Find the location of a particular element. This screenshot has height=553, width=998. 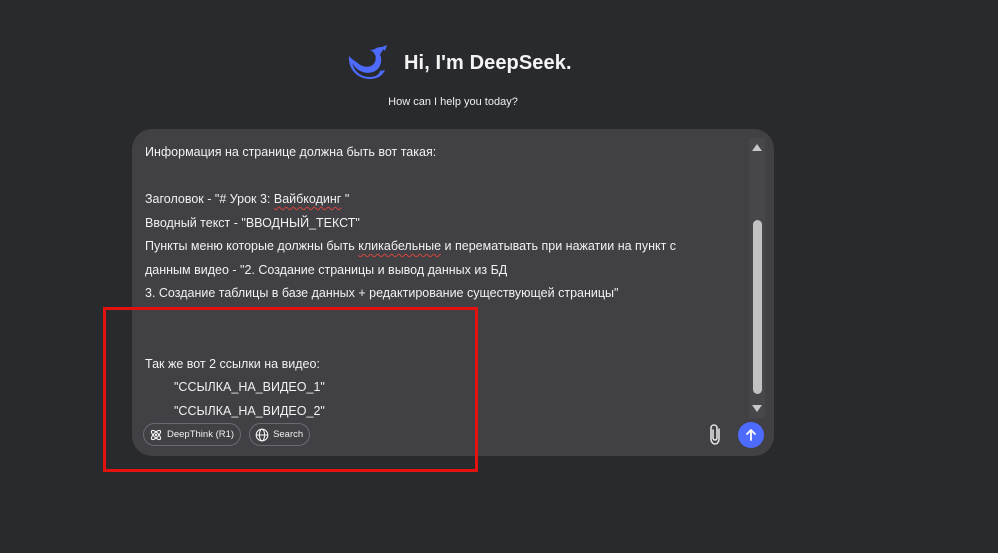

message-line: Заголовок - "# Урок 3: Вайбкодинг " is located at coordinates (445, 200).